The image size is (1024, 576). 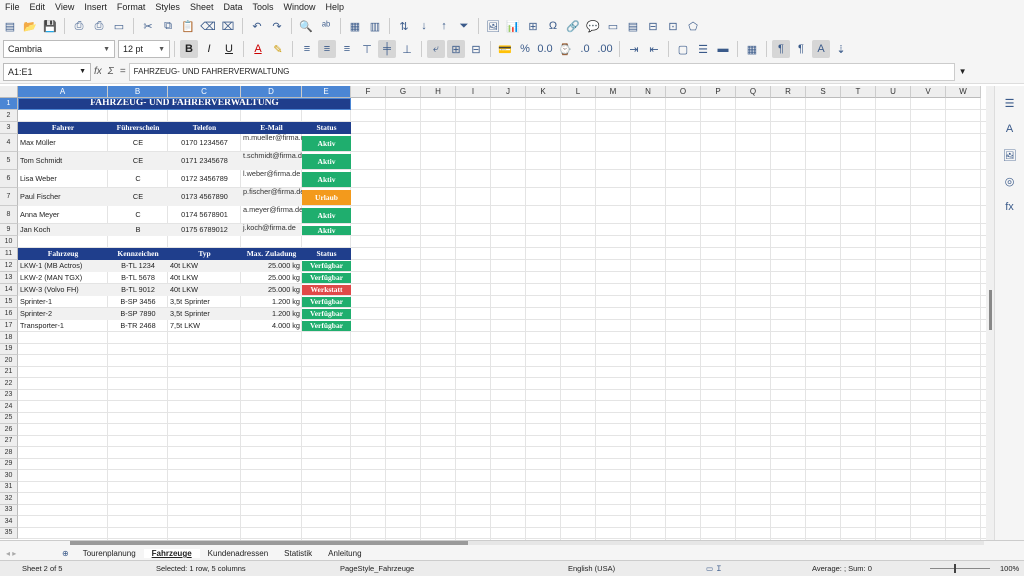 What do you see at coordinates (9, 418) in the screenshot?
I see `row-header-25: 25` at bounding box center [9, 418].